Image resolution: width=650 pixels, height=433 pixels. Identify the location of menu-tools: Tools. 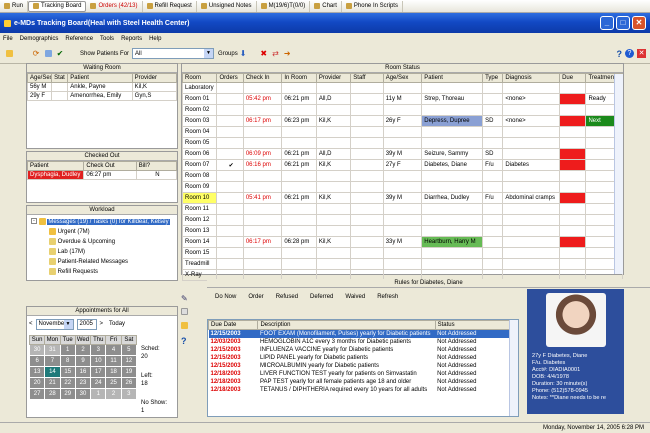
(107, 39).